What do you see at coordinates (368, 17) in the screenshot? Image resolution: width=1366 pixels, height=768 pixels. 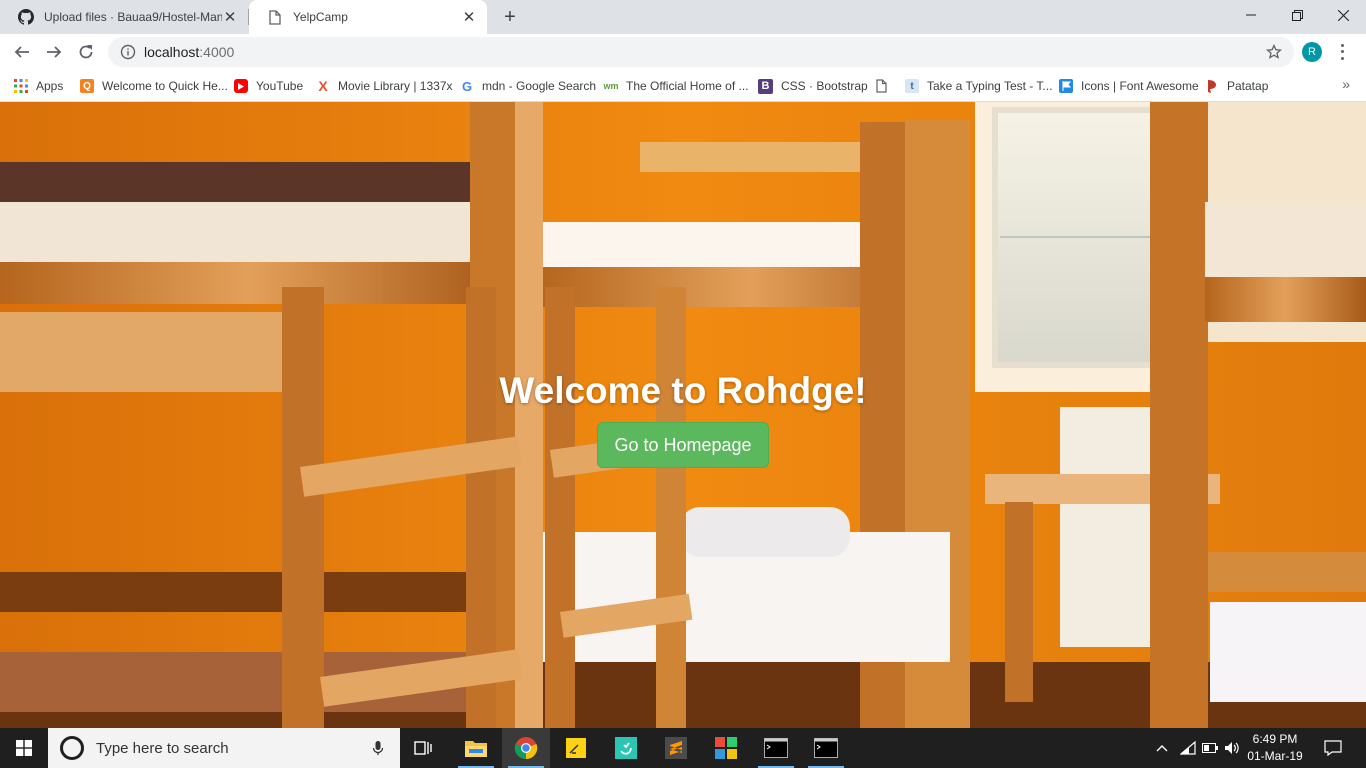 I see `tab-yelpcamp: YelpCamp ✕` at bounding box center [368, 17].